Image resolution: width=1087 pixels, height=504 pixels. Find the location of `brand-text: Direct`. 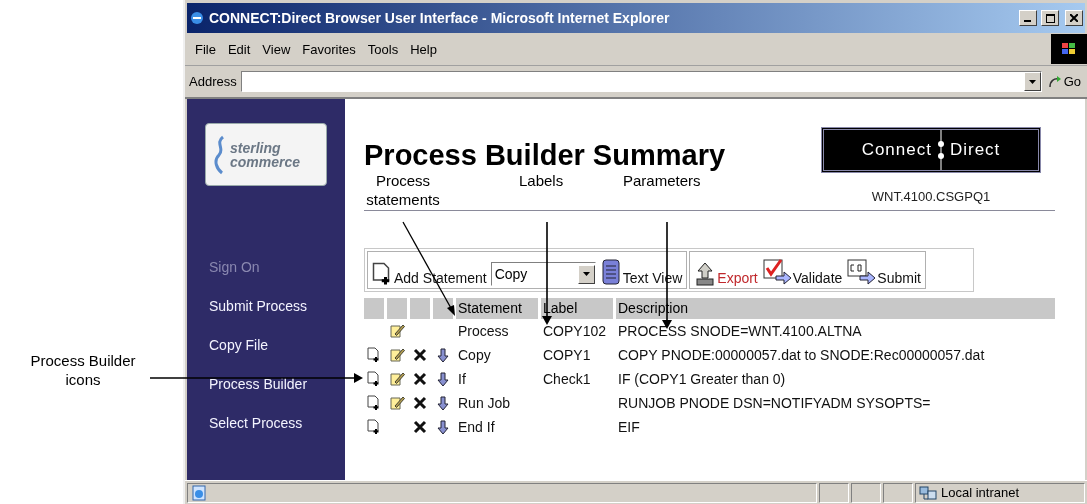

brand-text: Direct is located at coordinates (975, 150).